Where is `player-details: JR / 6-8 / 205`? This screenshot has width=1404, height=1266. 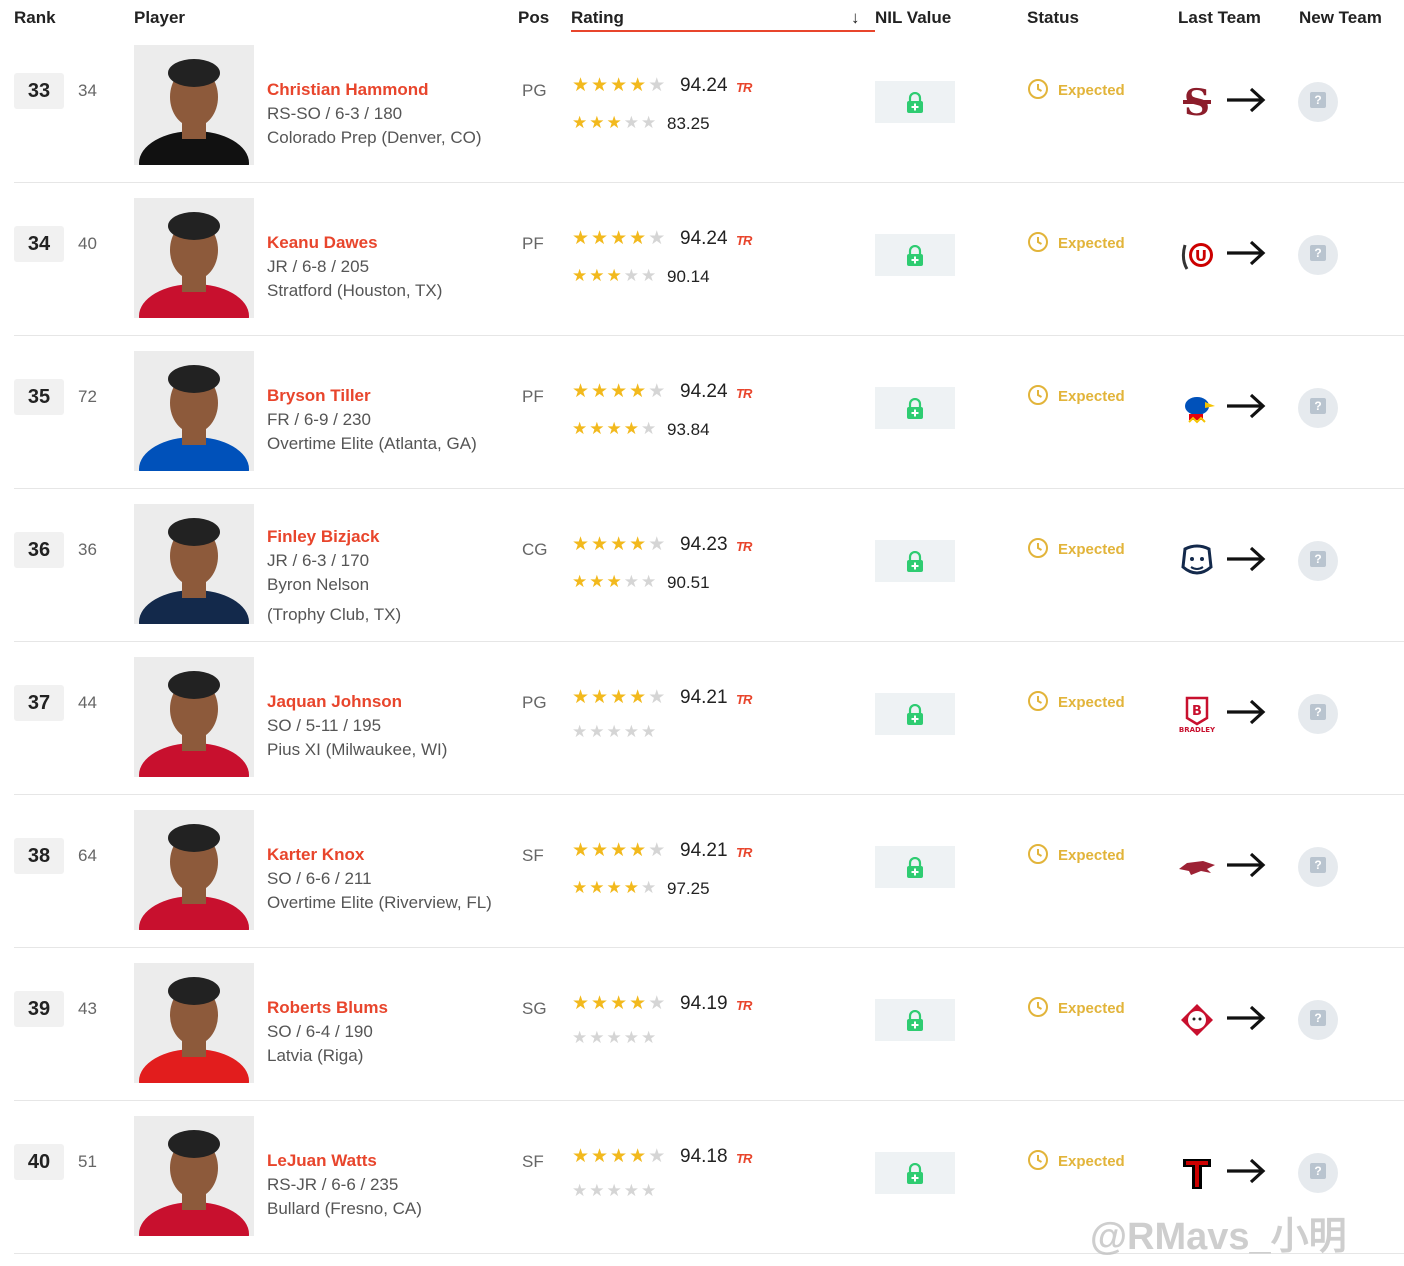 player-details: JR / 6-8 / 205 is located at coordinates (318, 266).